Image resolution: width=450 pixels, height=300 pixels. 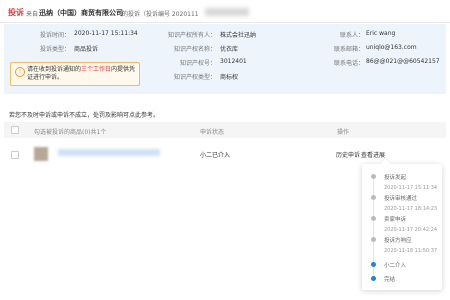 I want to click on phone-label: 联系电话：, so click(x=349, y=63).